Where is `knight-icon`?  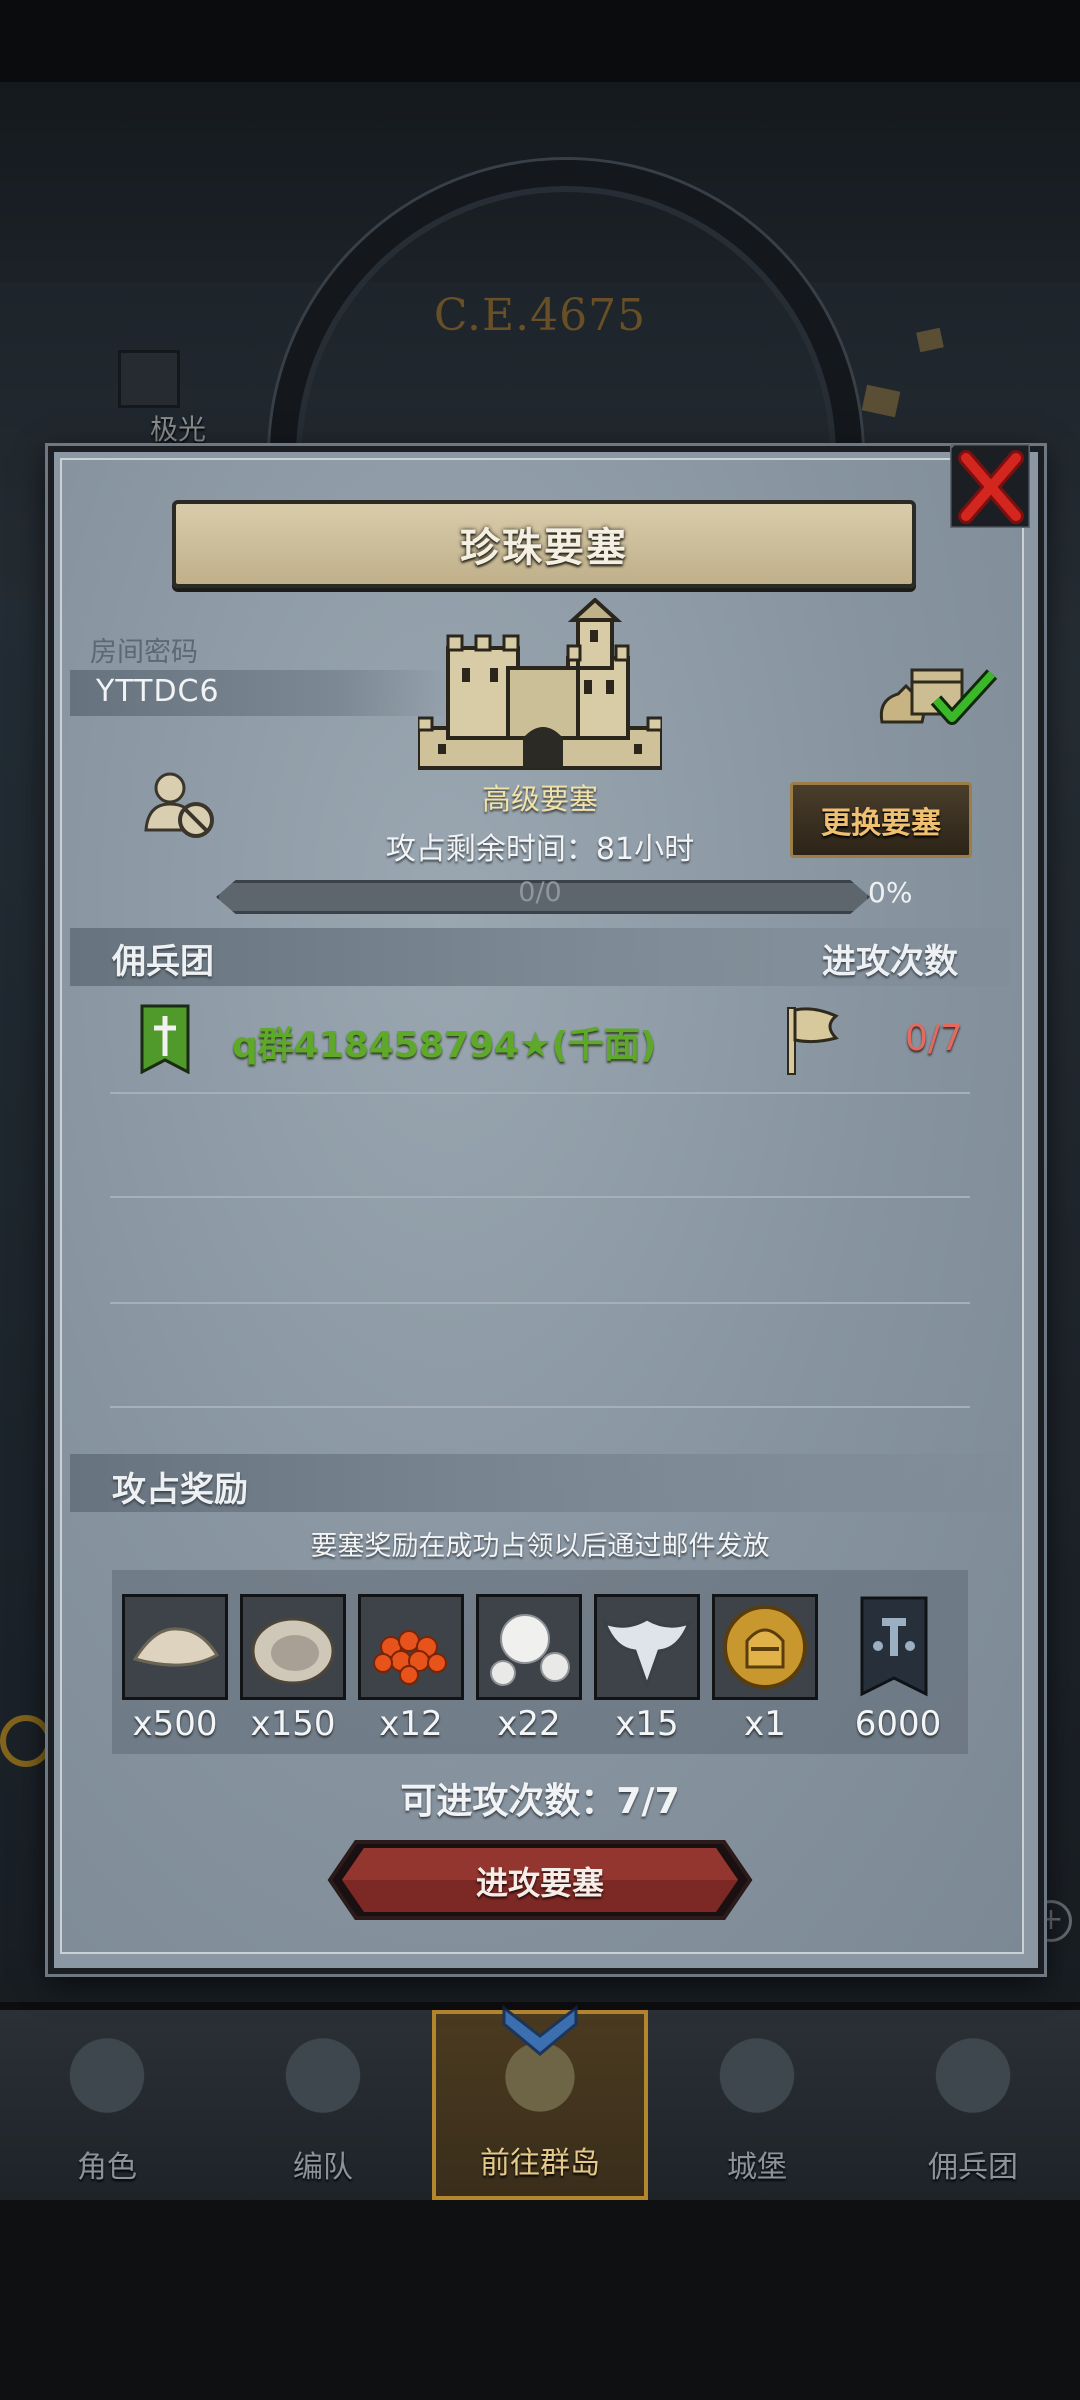
knight-icon is located at coordinates (107, 2081).